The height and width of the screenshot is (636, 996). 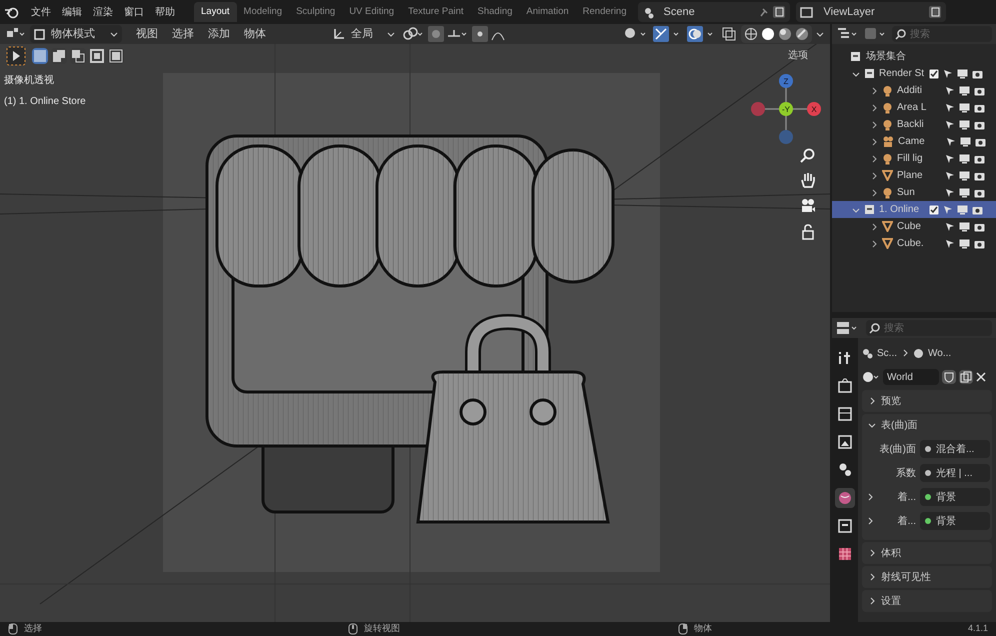 What do you see at coordinates (786, 109) in the screenshot?
I see `gizmo-axis-handle: -Y` at bounding box center [786, 109].